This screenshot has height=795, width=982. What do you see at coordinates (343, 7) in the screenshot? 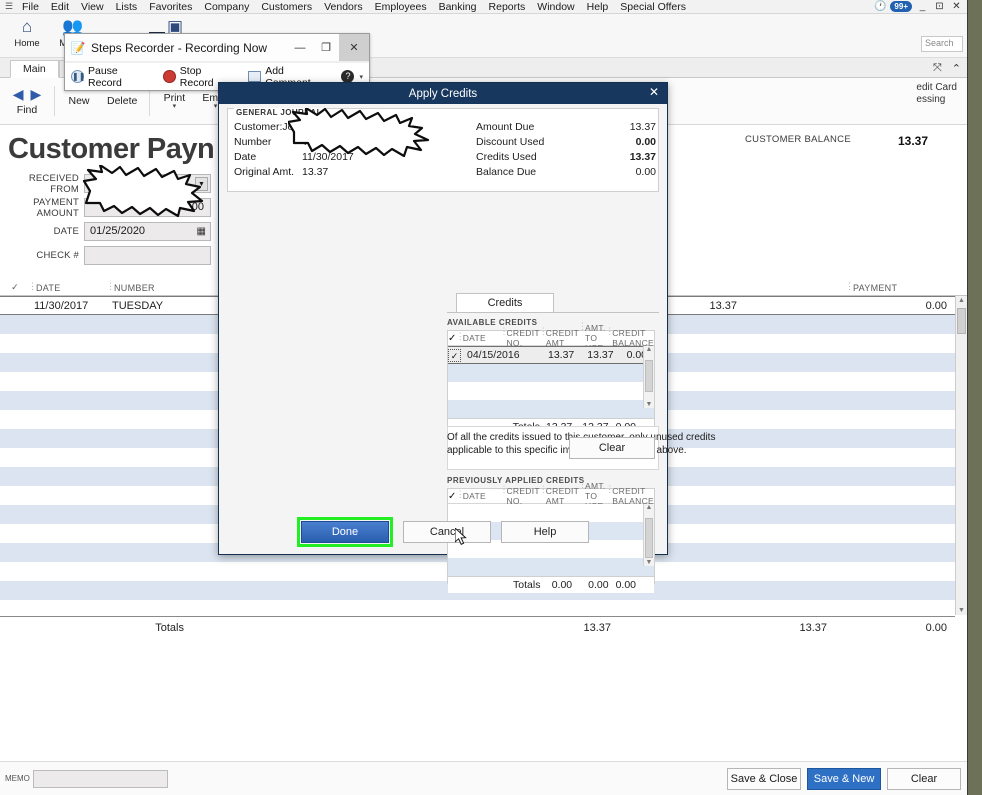
I see `menu-item-vendors: Vendors` at bounding box center [343, 7].